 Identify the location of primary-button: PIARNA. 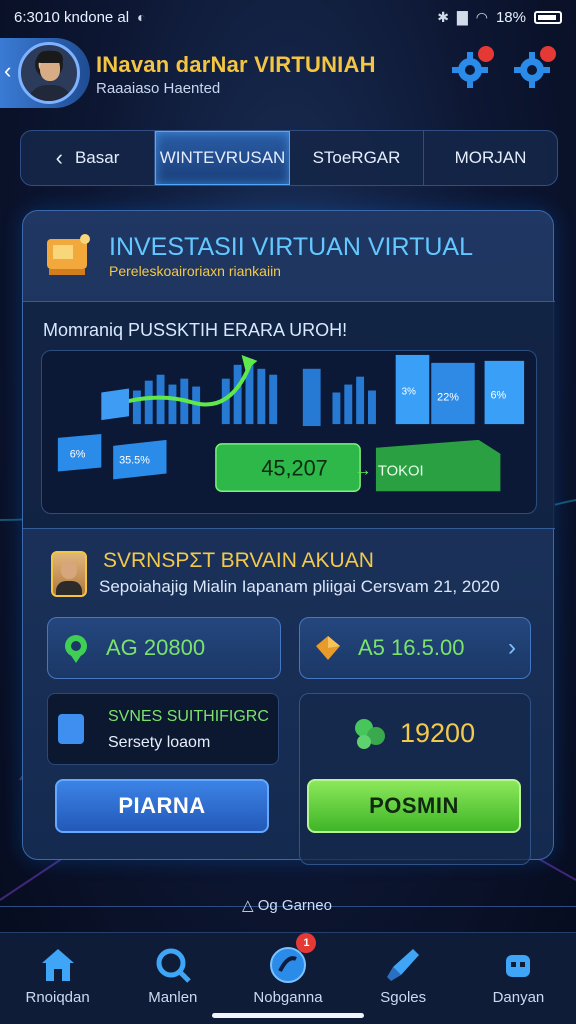
(162, 806).